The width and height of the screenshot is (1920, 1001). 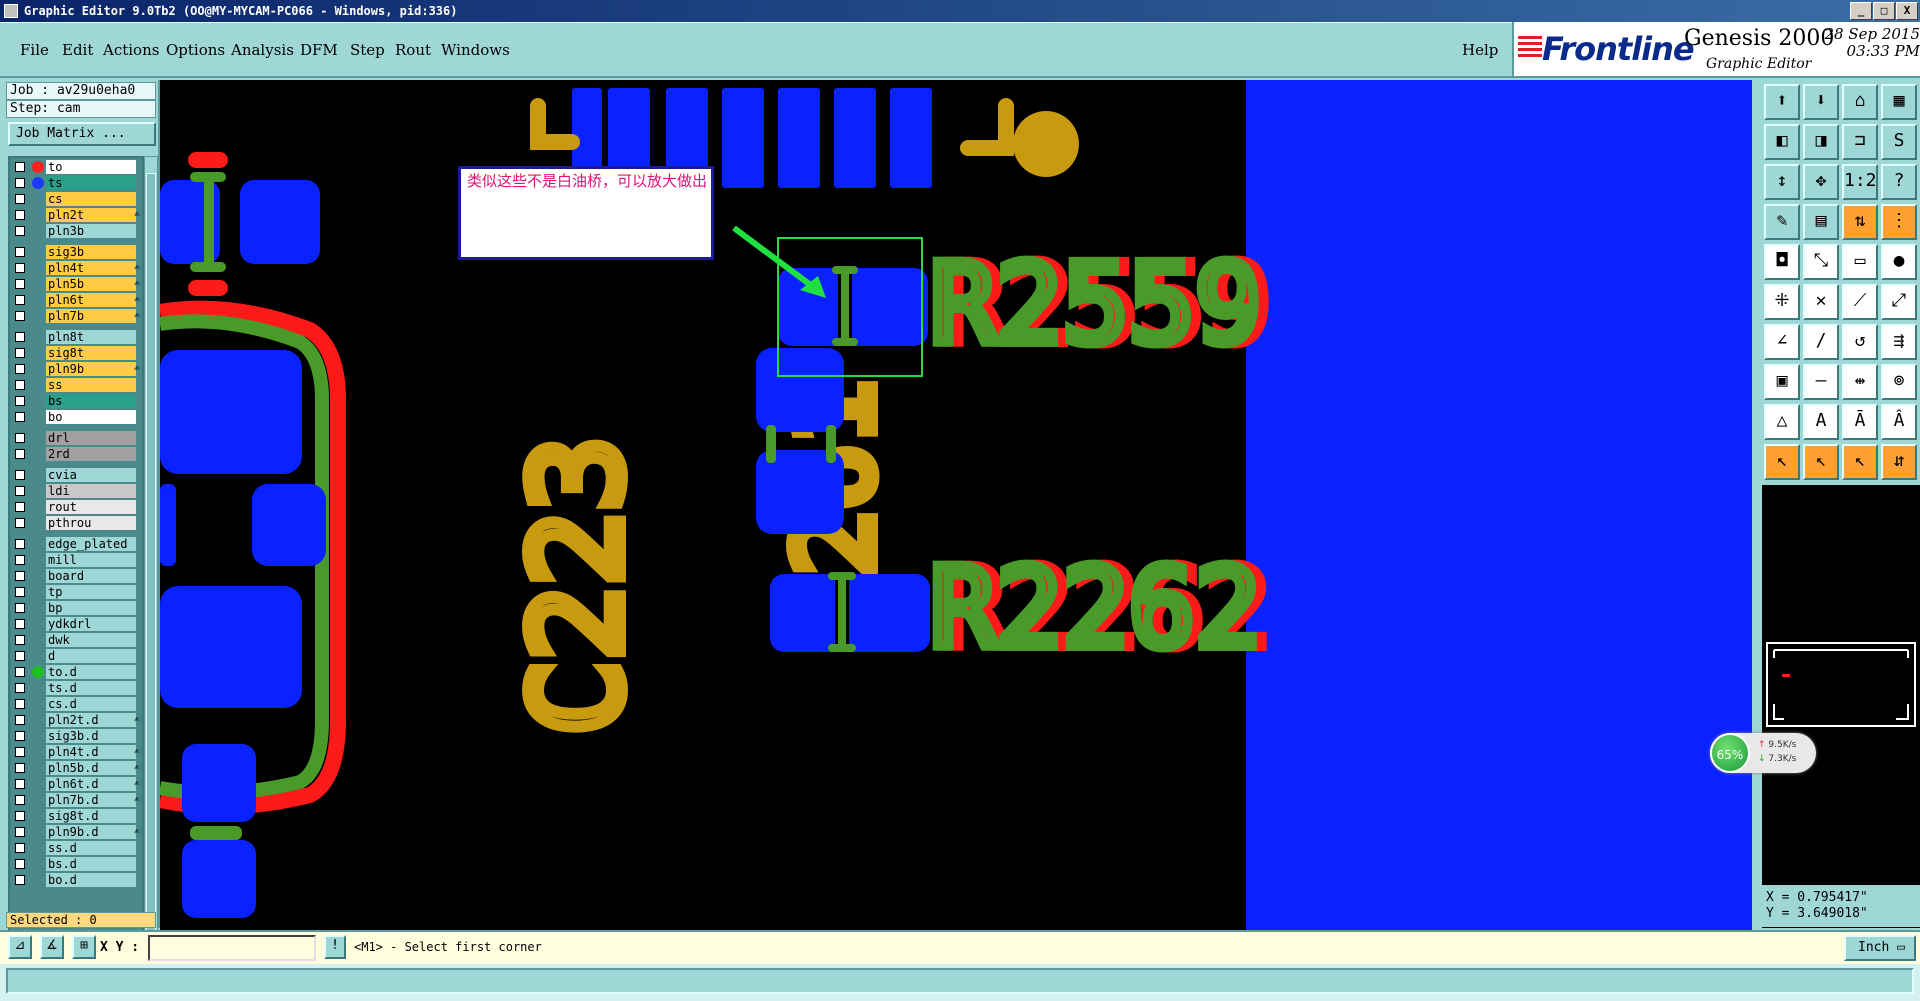 What do you see at coordinates (76, 672) in the screenshot?
I see `layer-row-to-d: to.d` at bounding box center [76, 672].